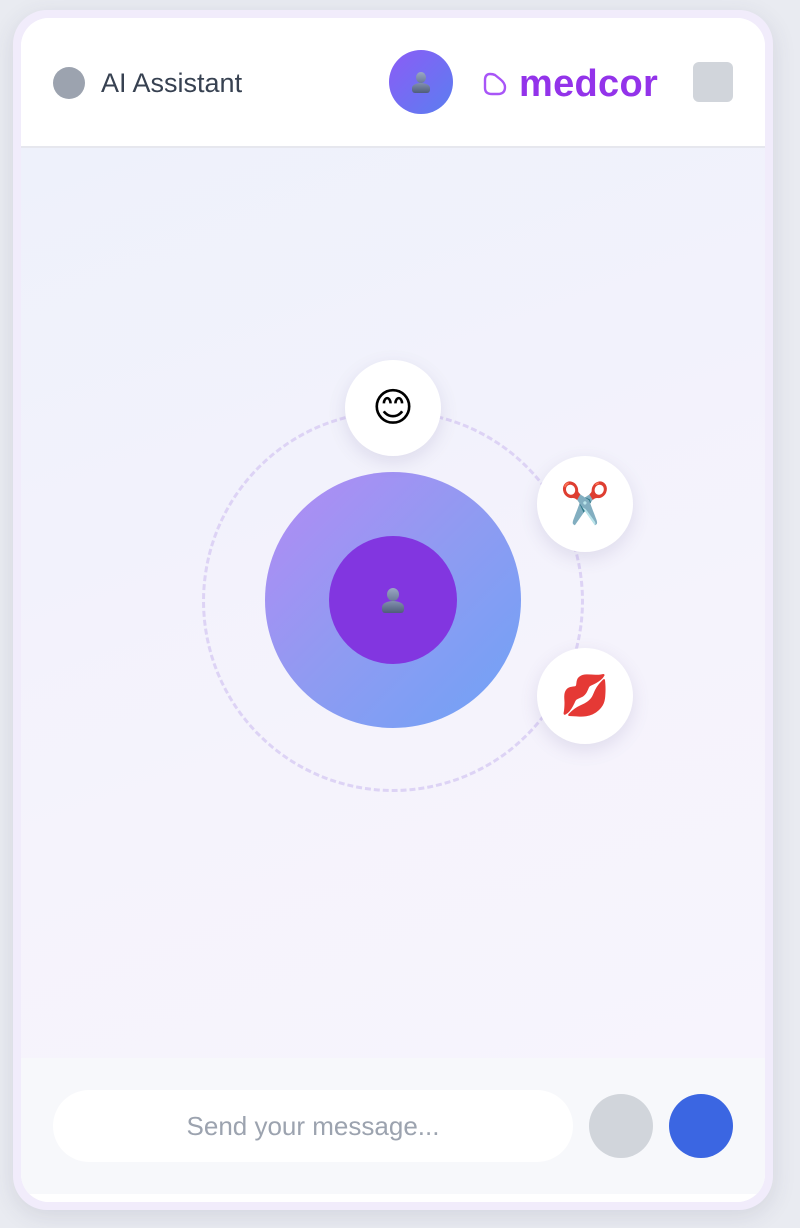 Image resolution: width=800 pixels, height=1228 pixels. I want to click on bottom-strip, so click(393, 1198).